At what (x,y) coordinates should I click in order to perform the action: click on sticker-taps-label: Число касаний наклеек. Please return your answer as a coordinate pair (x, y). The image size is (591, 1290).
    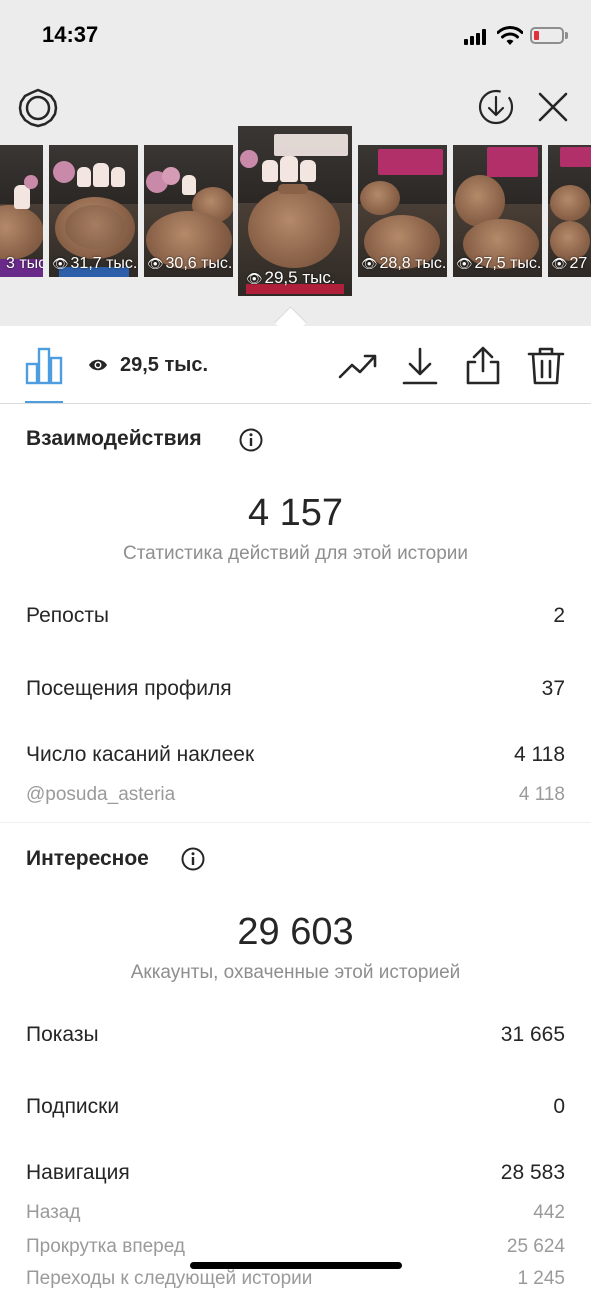
    Looking at the image, I should click on (140, 754).